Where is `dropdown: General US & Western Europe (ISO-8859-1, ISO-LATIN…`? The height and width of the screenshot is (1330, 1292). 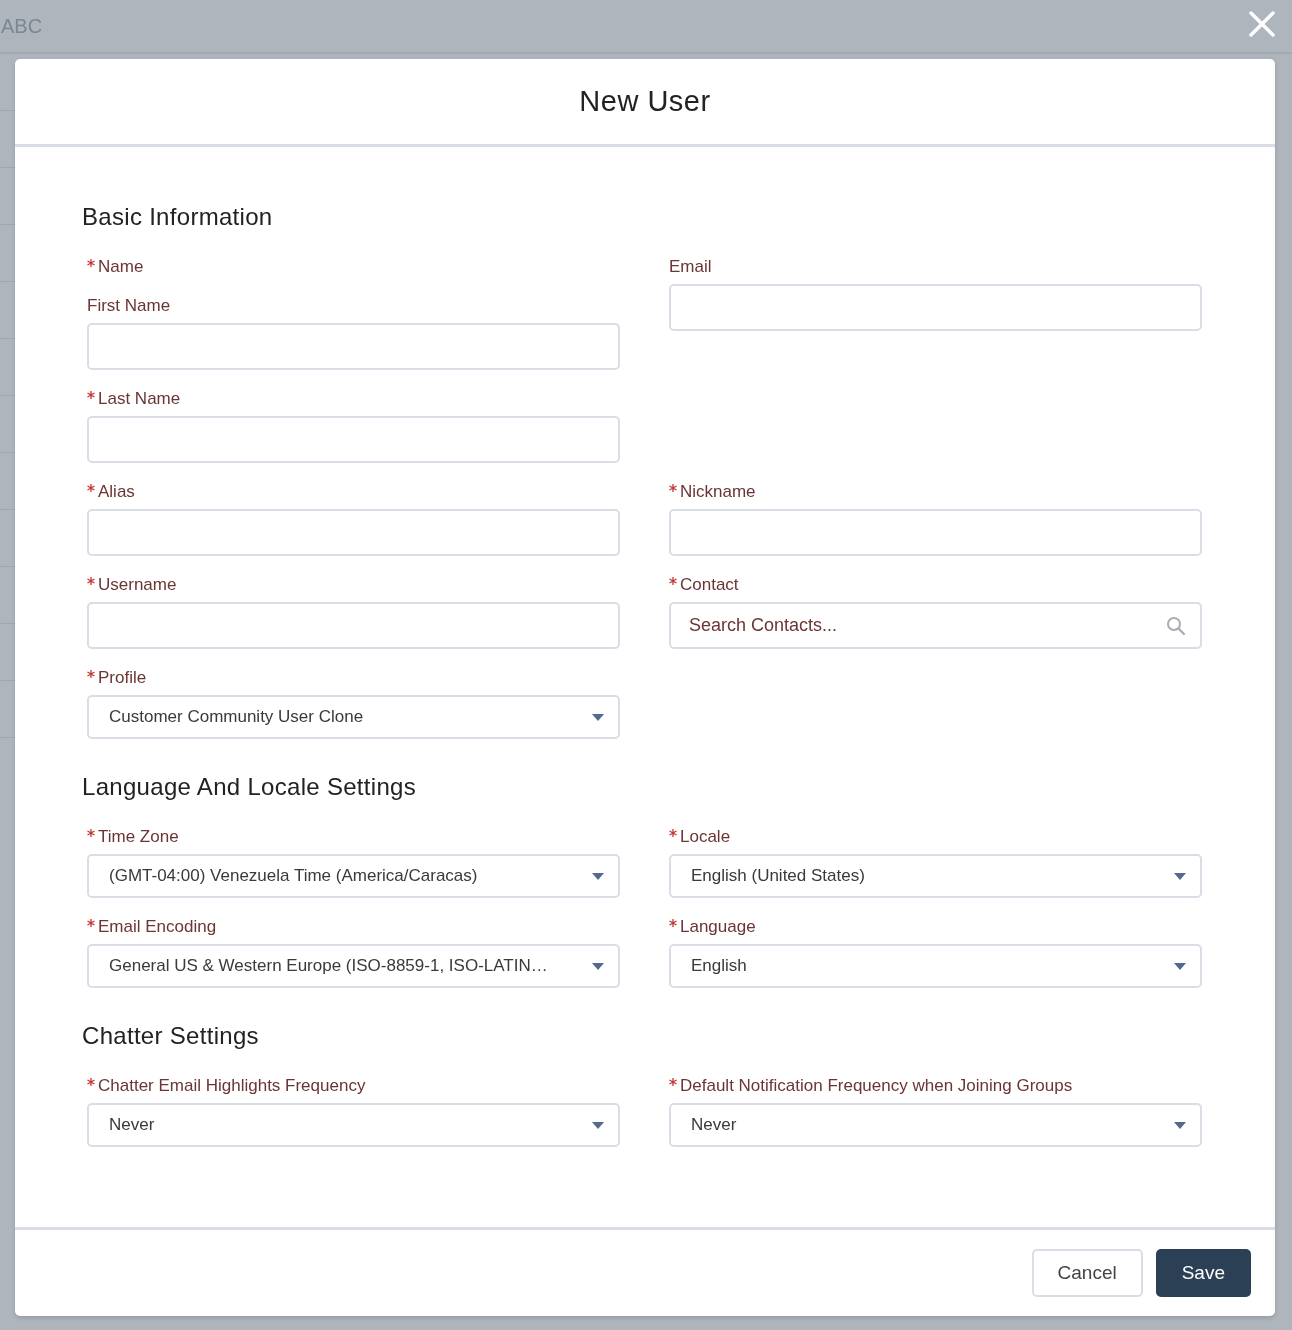
dropdown: General US & Western Europe (ISO-8859-1, ISO-LATIN… is located at coordinates (353, 966).